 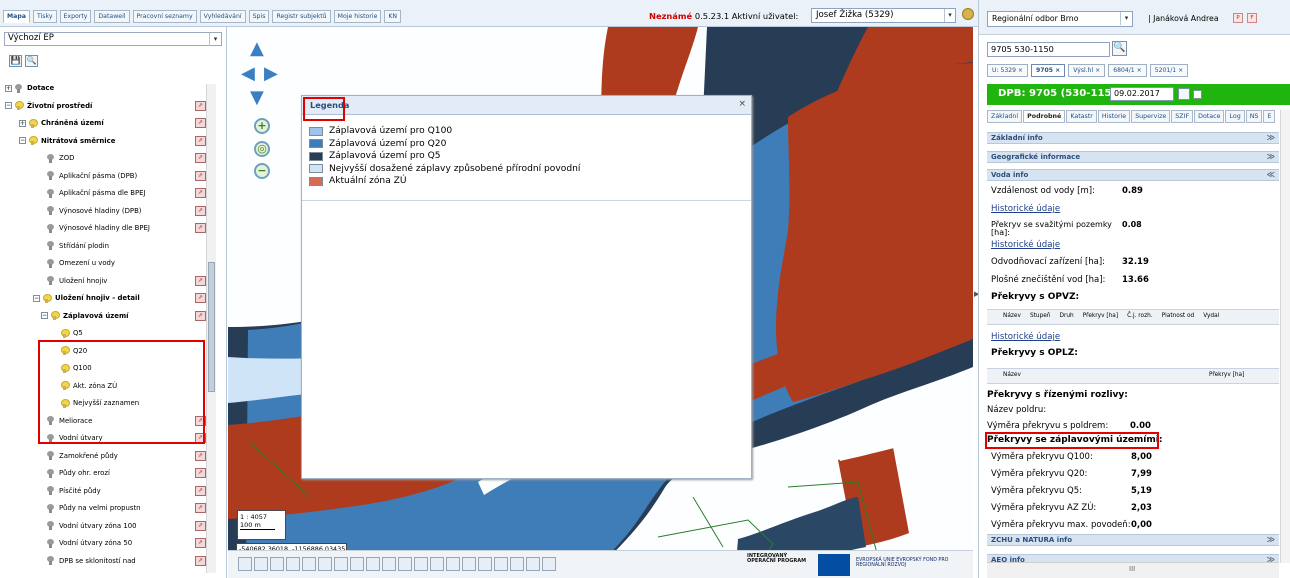 I want to click on info-tab: Výsl.hl ×, so click(x=1087, y=70).